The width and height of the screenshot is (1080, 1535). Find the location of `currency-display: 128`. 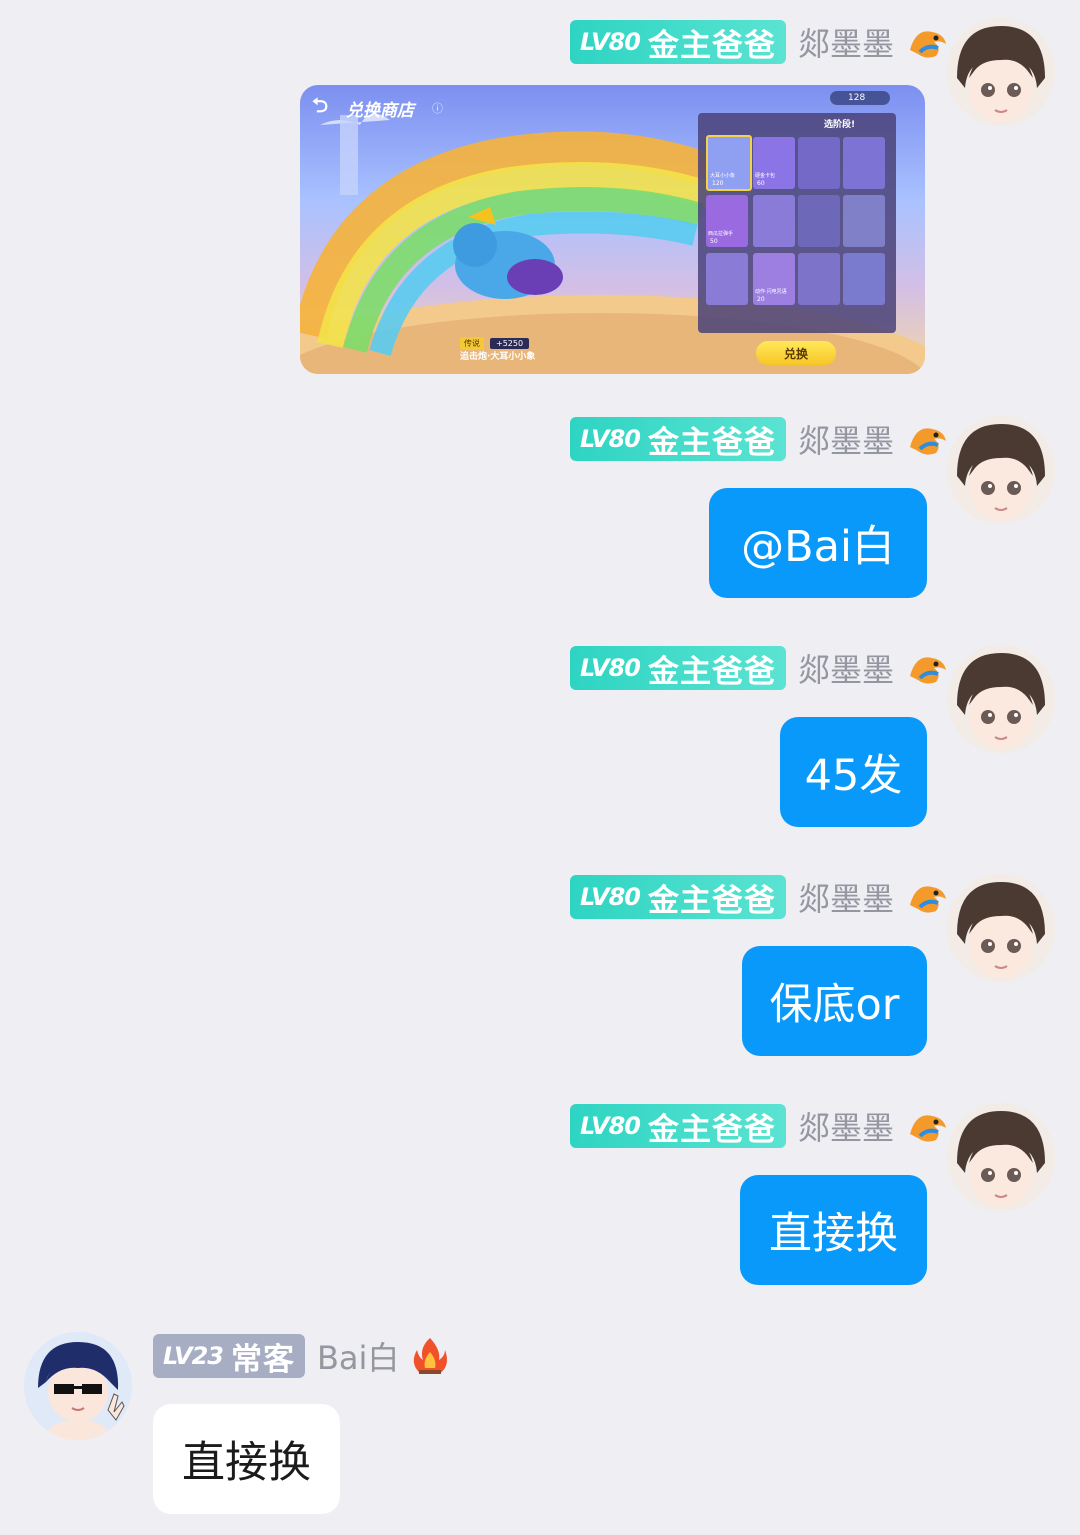

currency-display: 128 is located at coordinates (860, 98).